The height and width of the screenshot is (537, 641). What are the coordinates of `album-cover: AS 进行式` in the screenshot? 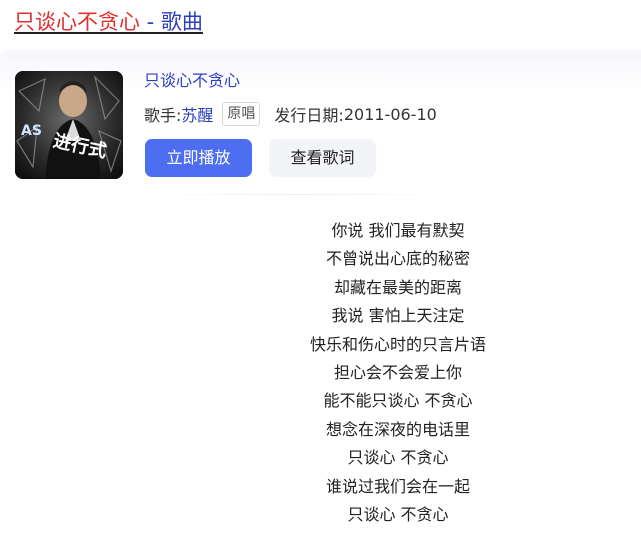 It's located at (69, 125).